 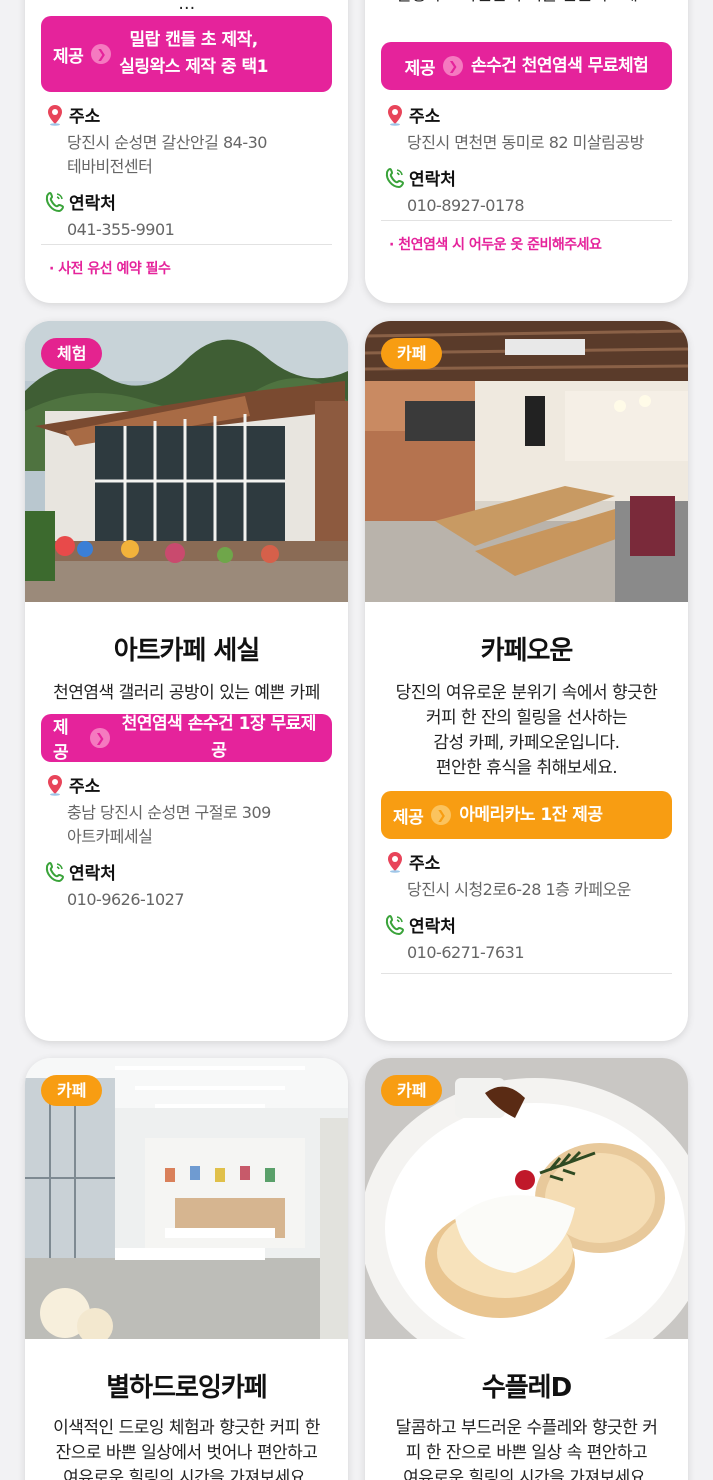 I want to click on category-badge: 체험, so click(x=72, y=353).